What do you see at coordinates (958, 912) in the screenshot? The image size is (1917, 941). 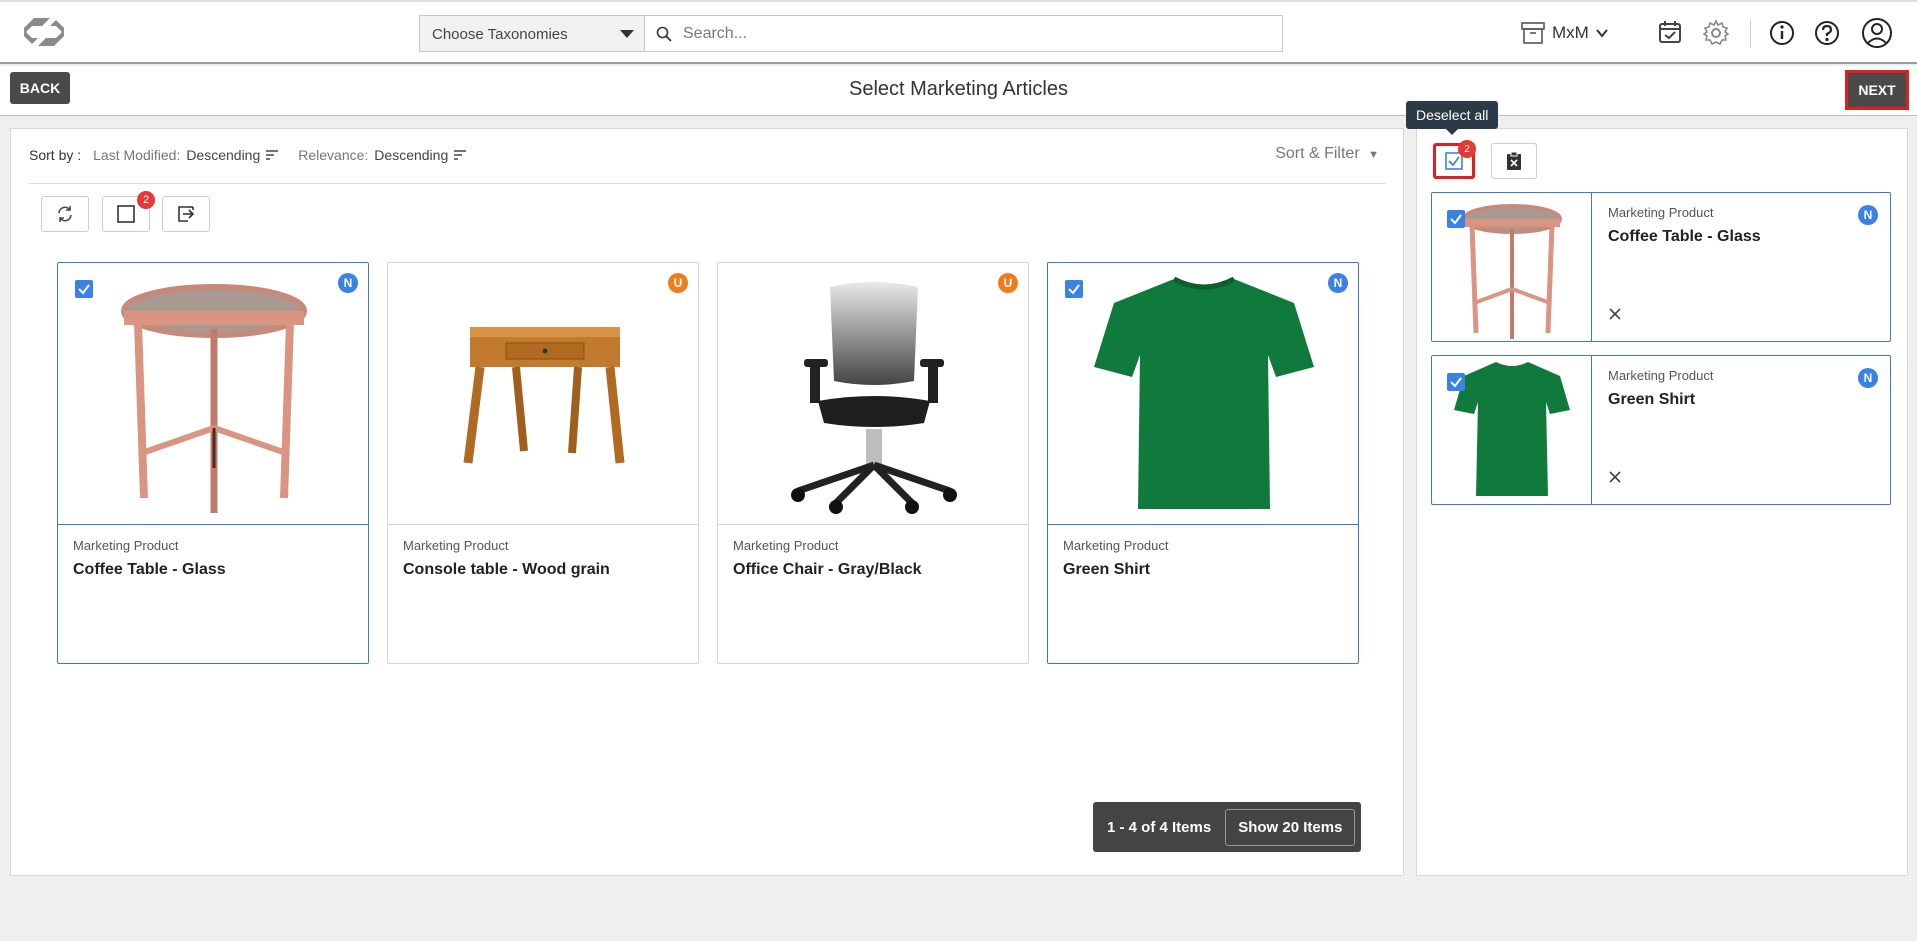 I see `footer-area` at bounding box center [958, 912].